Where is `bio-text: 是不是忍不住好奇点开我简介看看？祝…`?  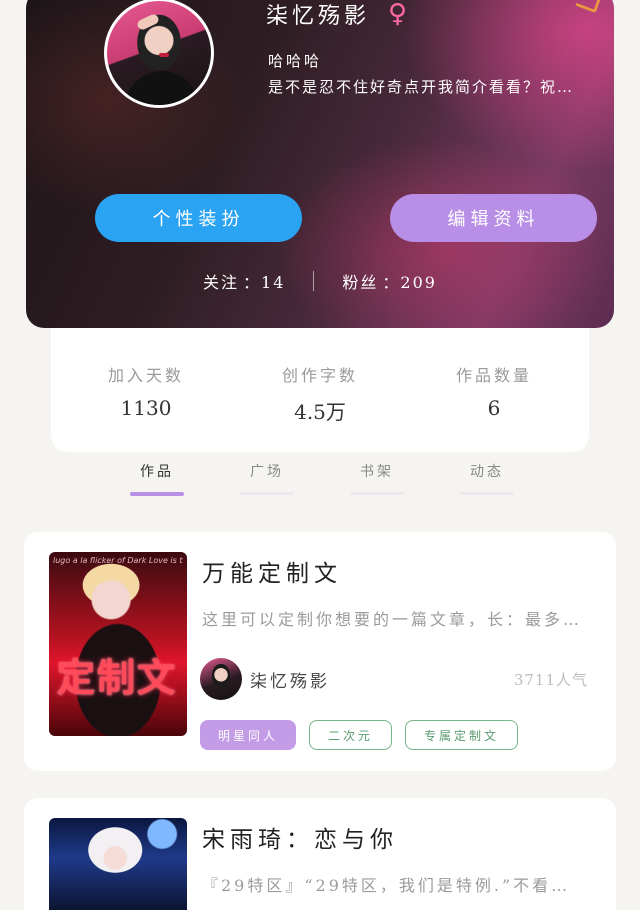 bio-text: 是不是忍不住好奇点开我简介看看？祝… is located at coordinates (438, 86).